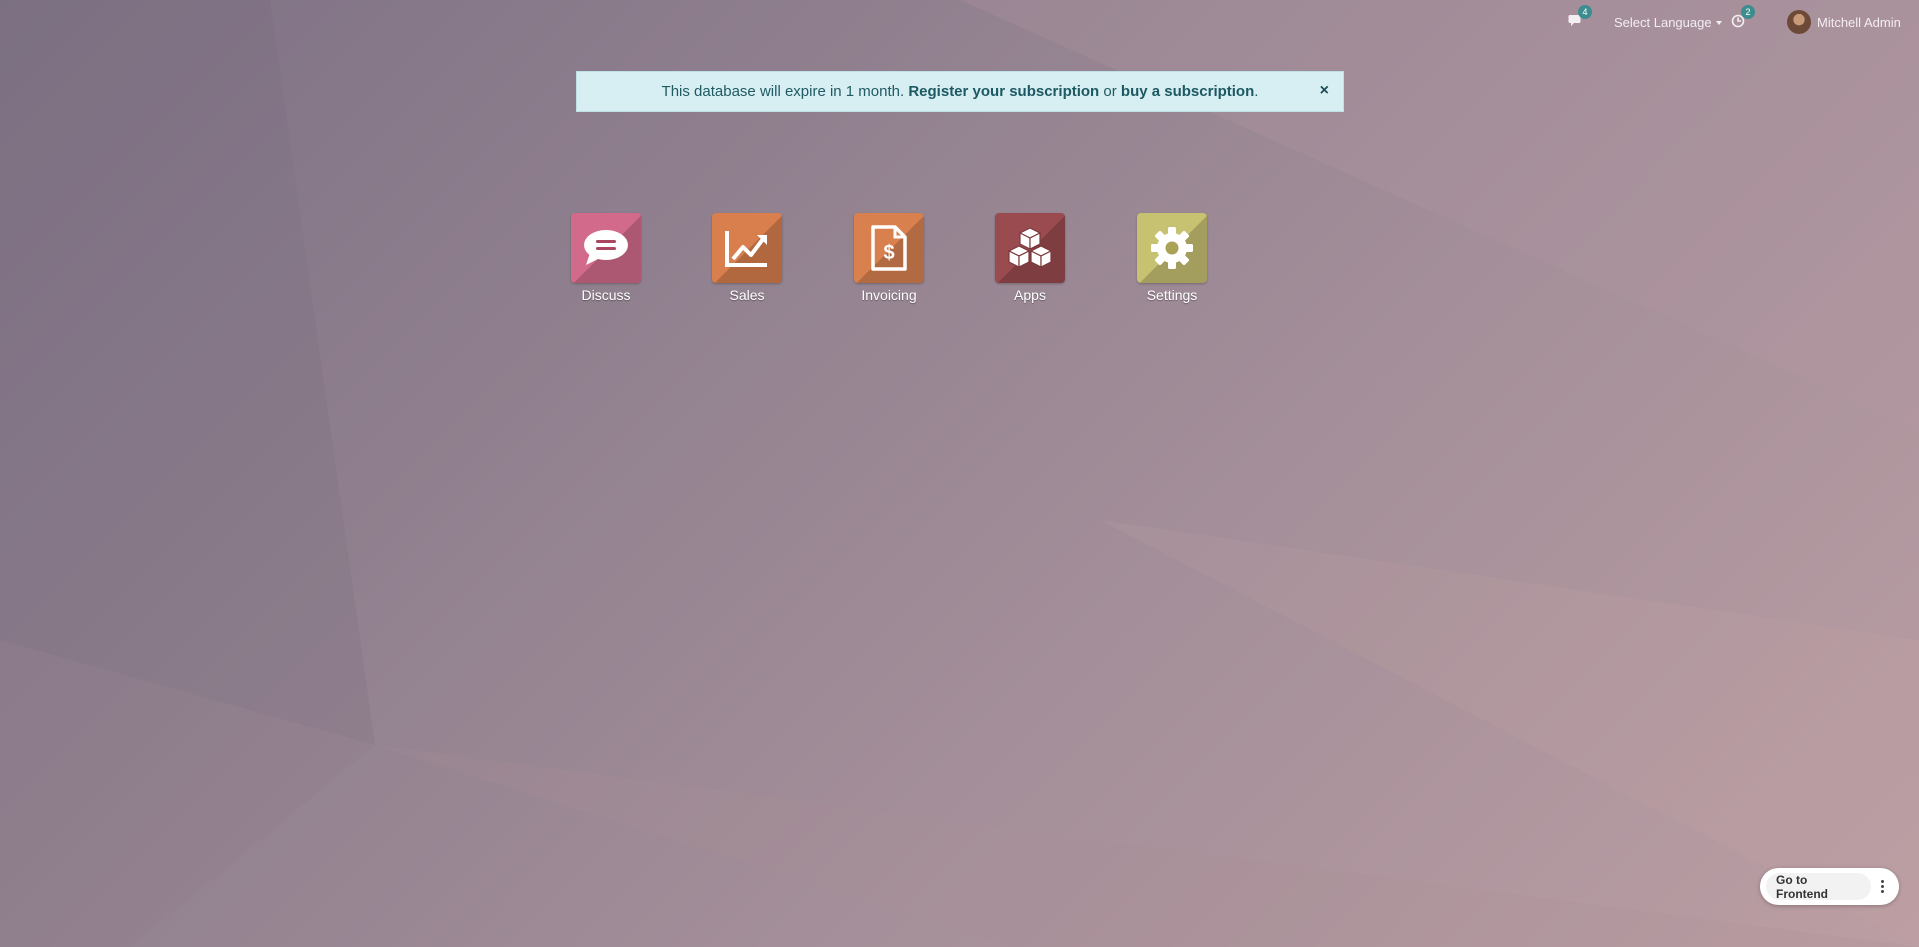  I want to click on discuss-app-tile, so click(606, 248).